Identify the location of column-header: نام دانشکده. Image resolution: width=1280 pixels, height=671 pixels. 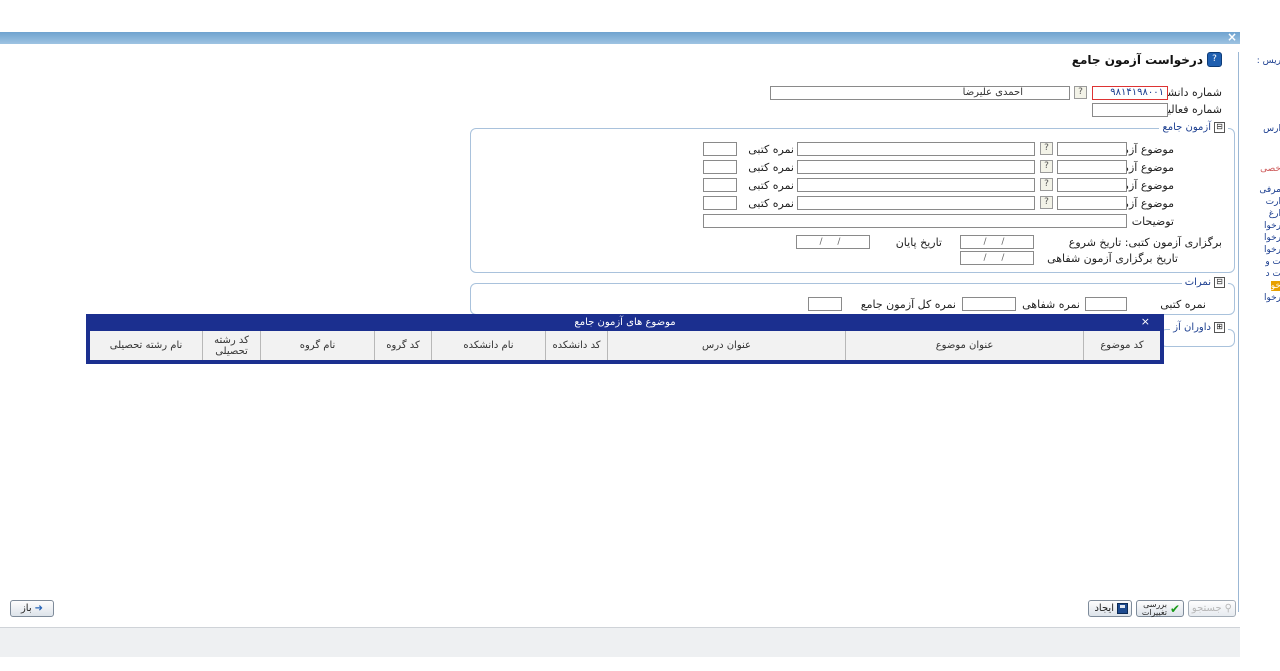
(488, 345).